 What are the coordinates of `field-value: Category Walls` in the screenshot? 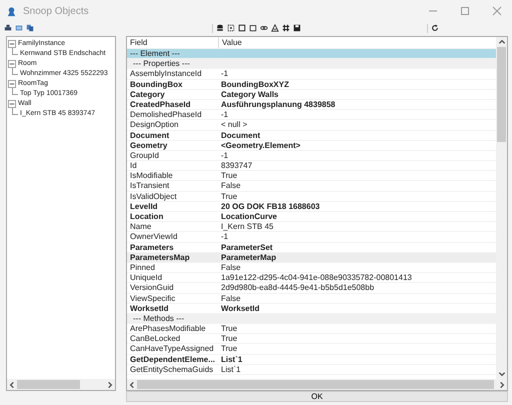 It's located at (250, 94).